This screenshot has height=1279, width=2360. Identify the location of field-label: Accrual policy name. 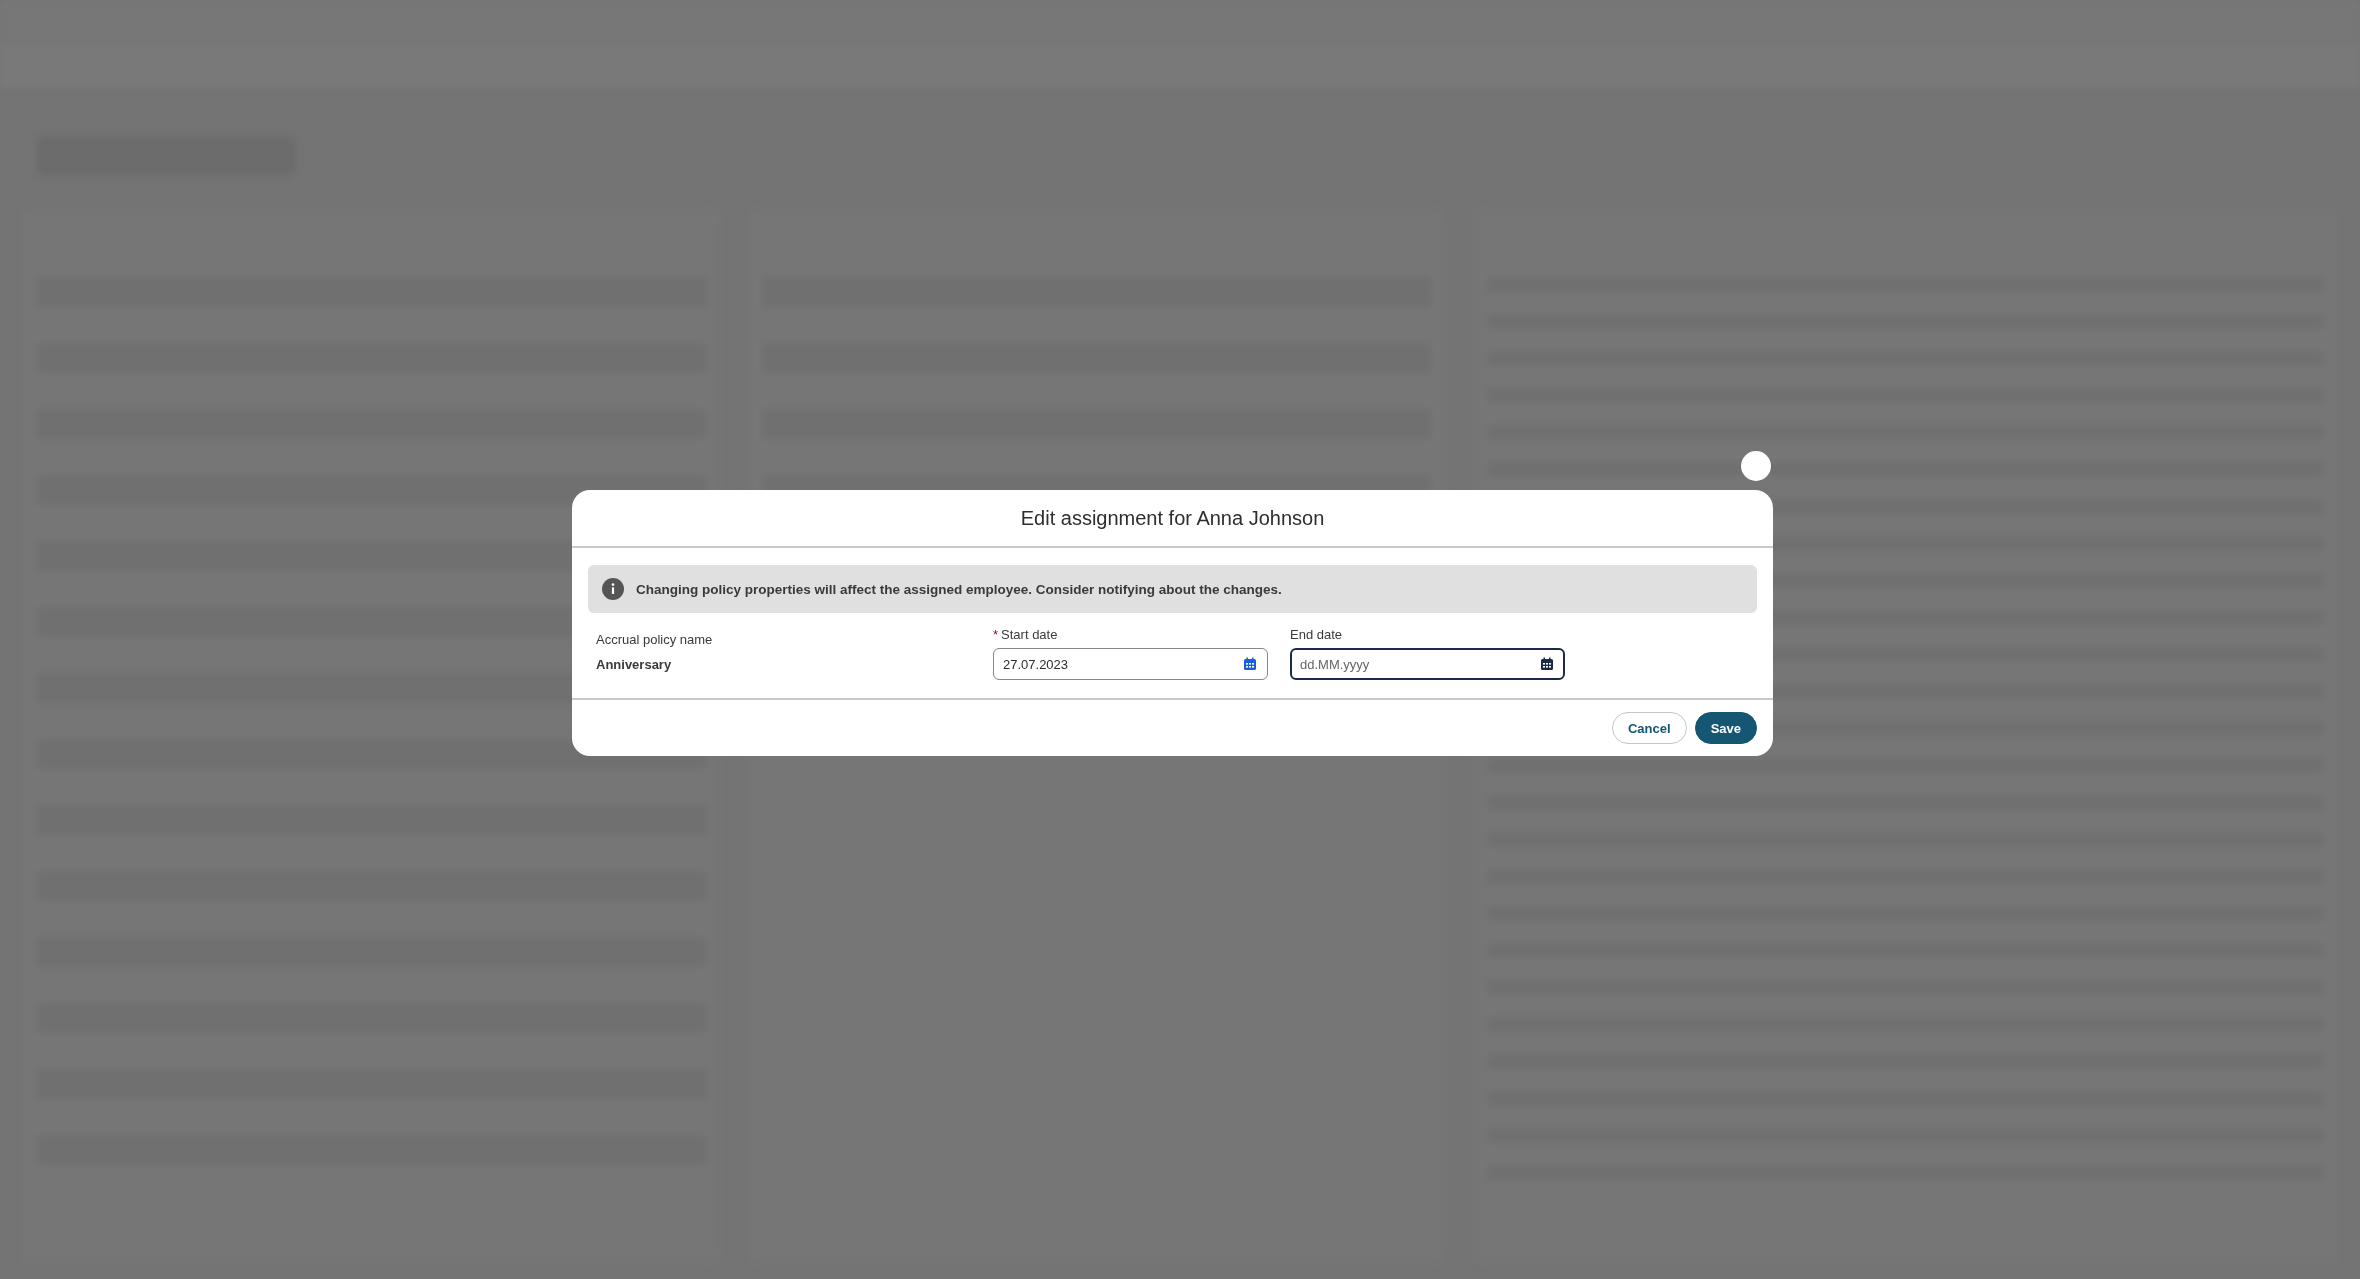
(655, 639).